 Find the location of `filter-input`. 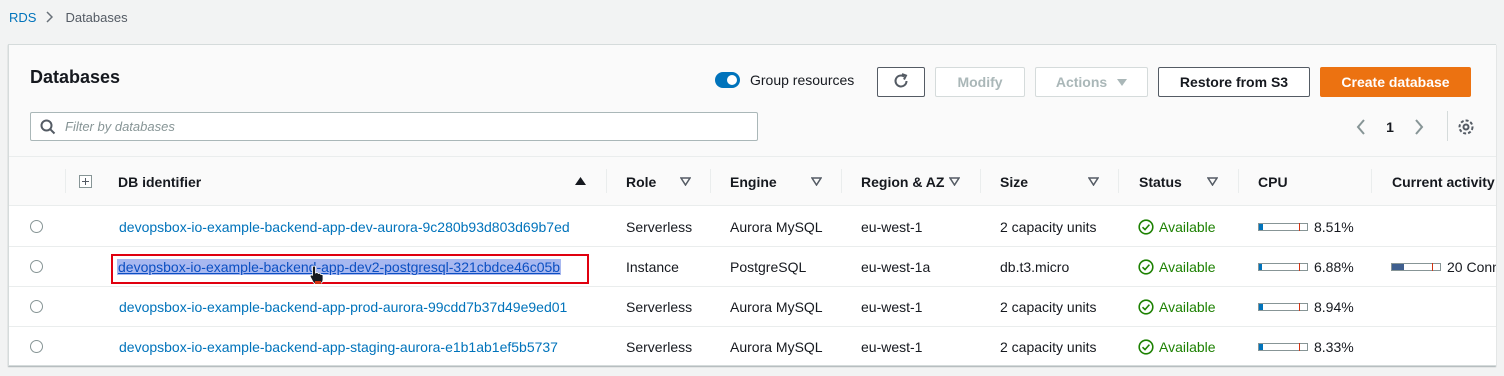

filter-input is located at coordinates (405, 126).